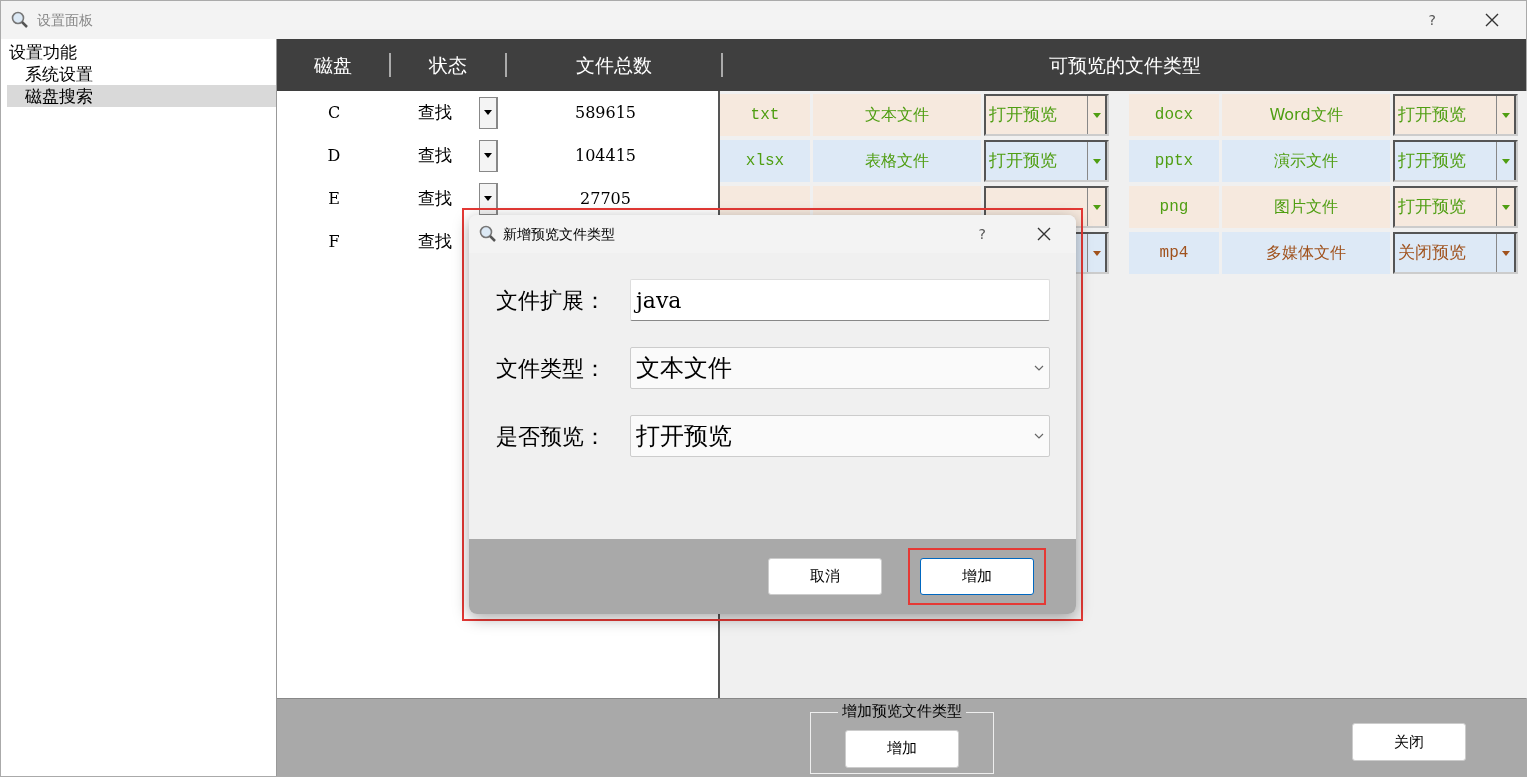 This screenshot has height=777, width=1527. What do you see at coordinates (551, 368) in the screenshot?
I see `field-label: 文件类型：` at bounding box center [551, 368].